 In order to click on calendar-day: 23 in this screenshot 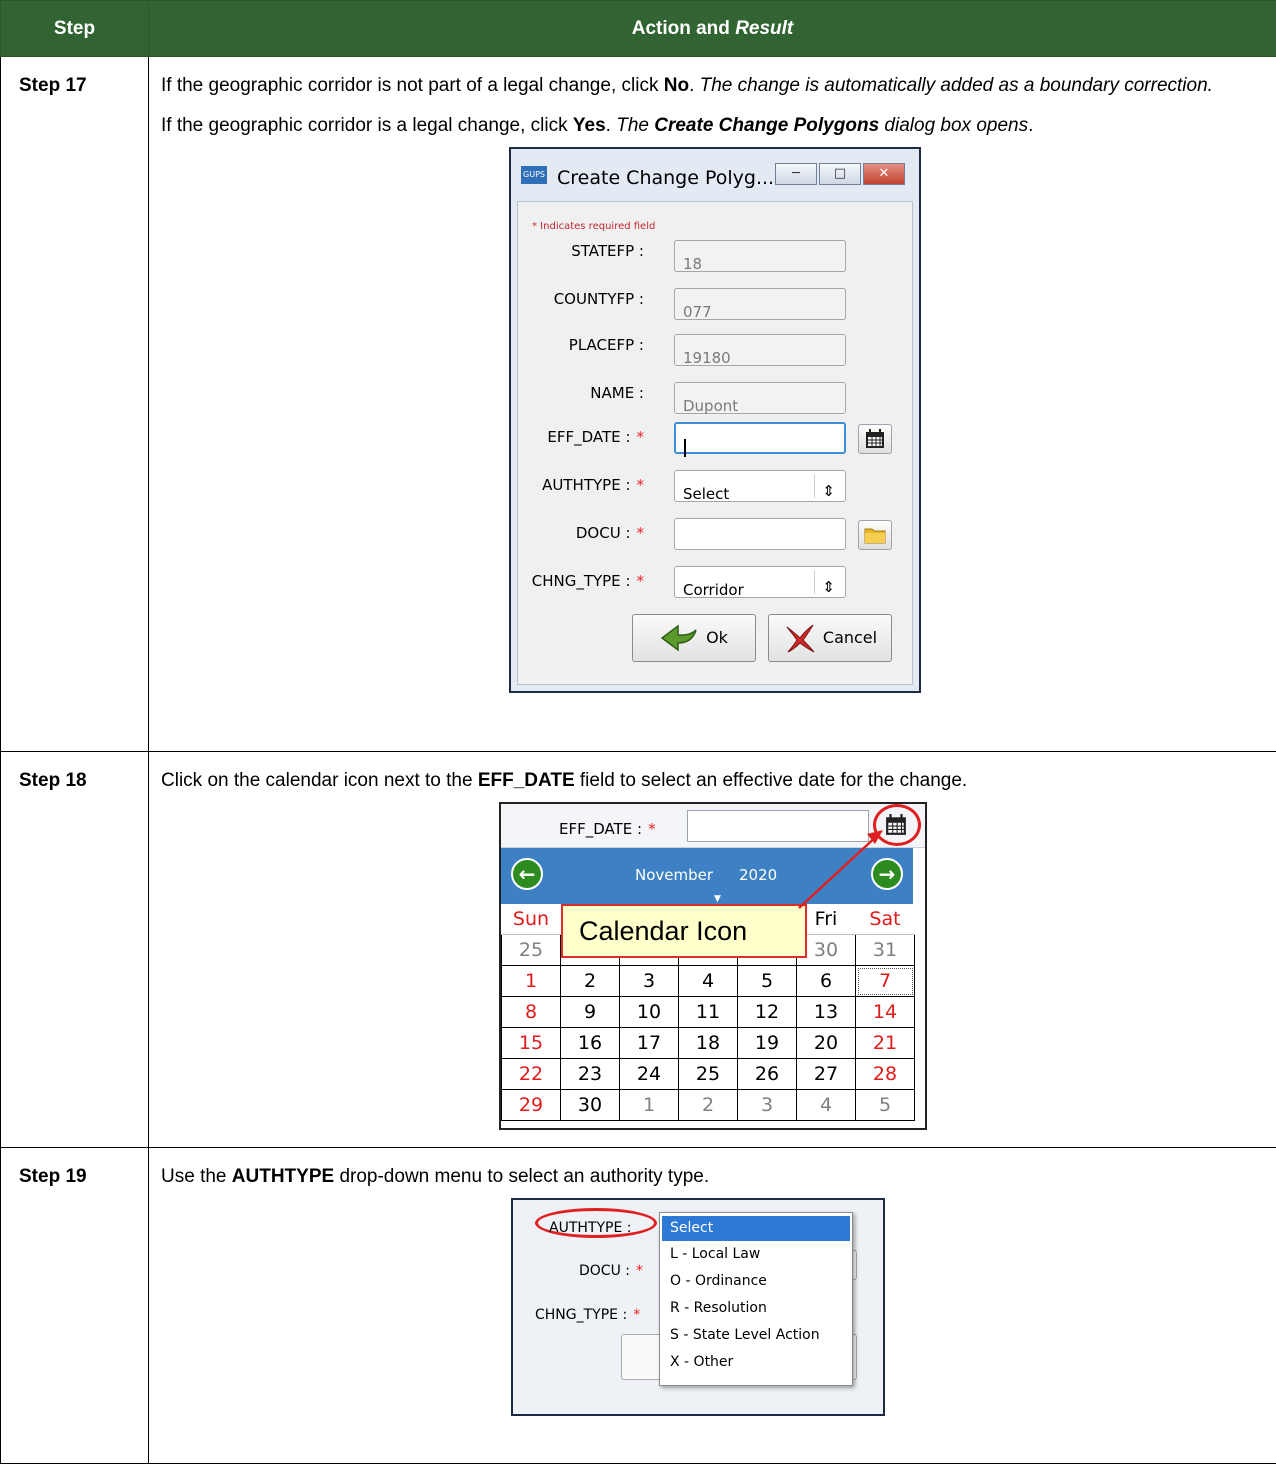, I will do `click(590, 1074)`.